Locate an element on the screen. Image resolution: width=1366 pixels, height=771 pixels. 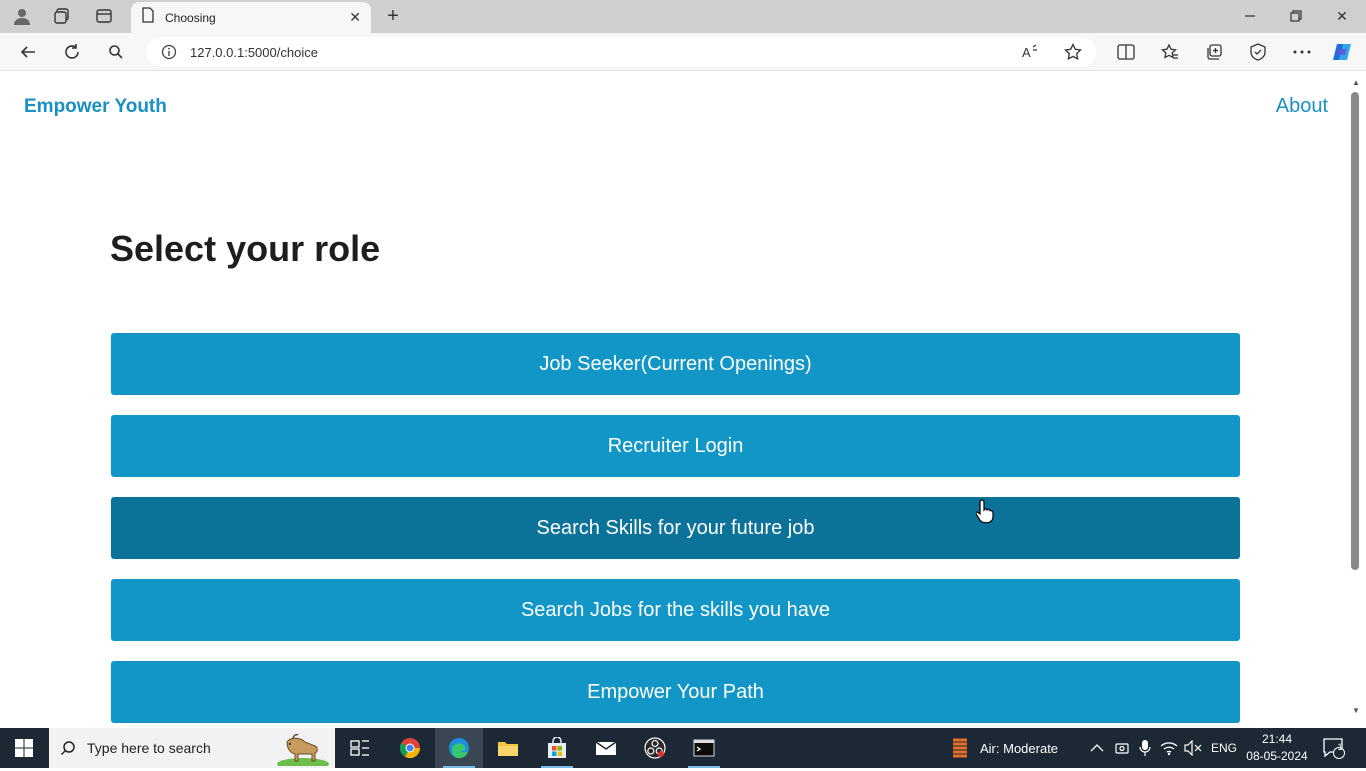
file-explorer-icon is located at coordinates (508, 748).